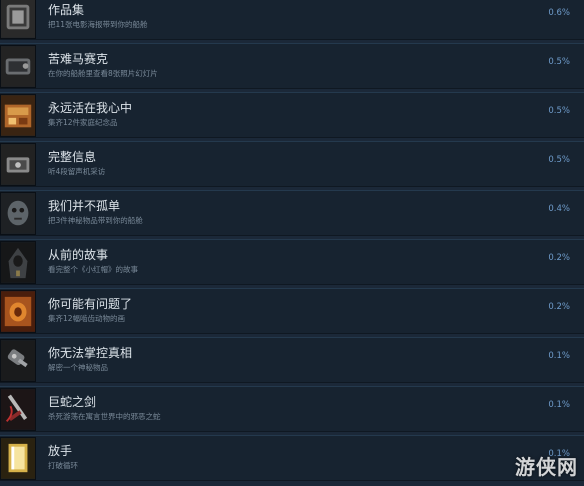 The image size is (584, 486). What do you see at coordinates (292, 20) in the screenshot?
I see `achievement-row: 作品集 把11张电影海报带到你的船舱 0.6%` at bounding box center [292, 20].